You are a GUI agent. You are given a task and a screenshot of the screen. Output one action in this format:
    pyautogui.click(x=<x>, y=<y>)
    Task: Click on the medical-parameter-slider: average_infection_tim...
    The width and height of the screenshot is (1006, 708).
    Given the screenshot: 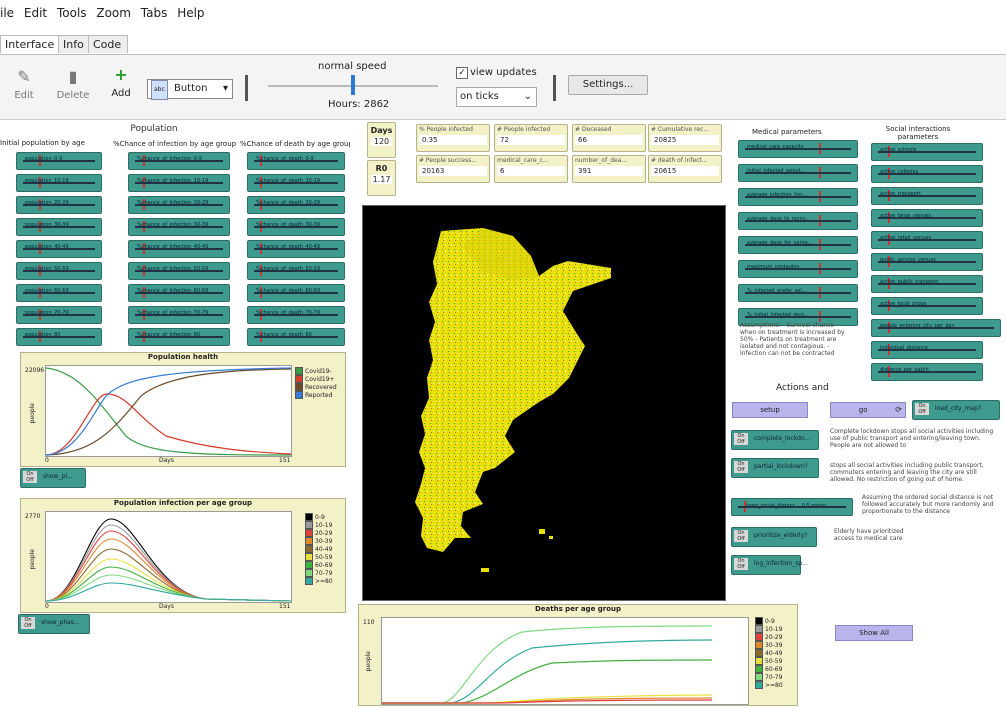 What is the action you would take?
    pyautogui.click(x=798, y=197)
    